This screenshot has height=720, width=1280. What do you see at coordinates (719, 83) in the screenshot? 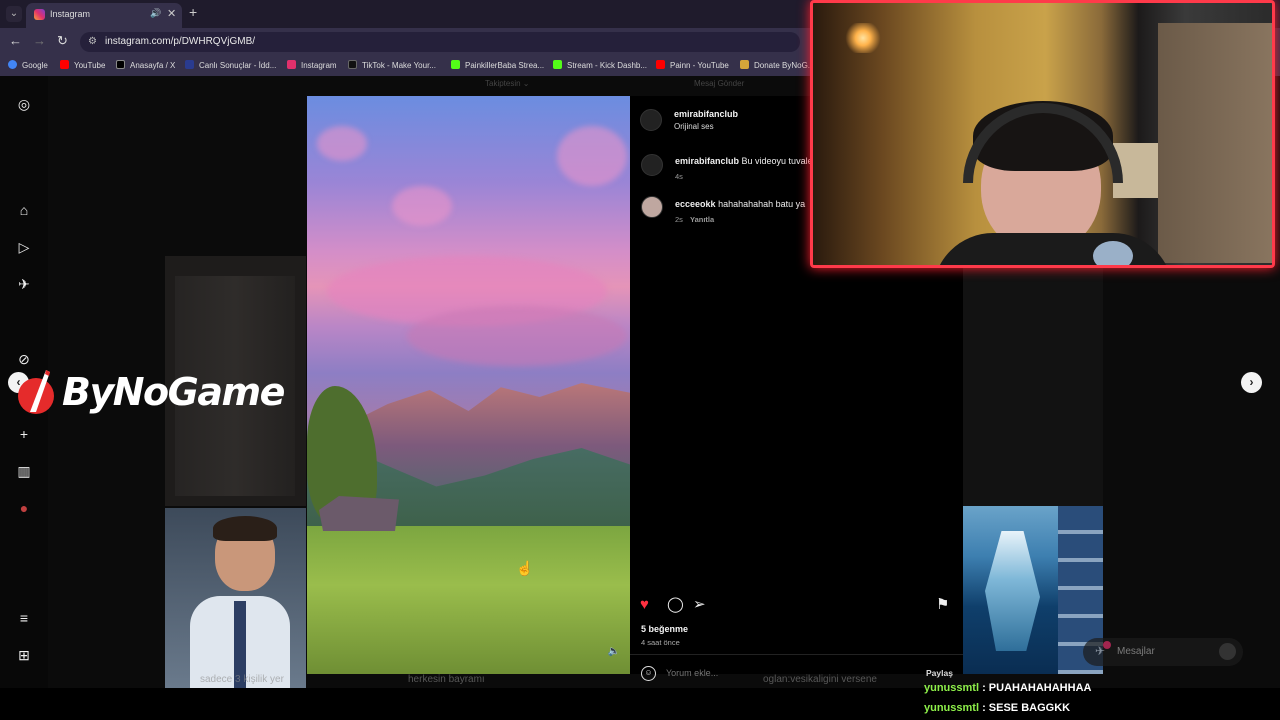
I see `send-message-button: Mesaj Gönder` at bounding box center [719, 83].